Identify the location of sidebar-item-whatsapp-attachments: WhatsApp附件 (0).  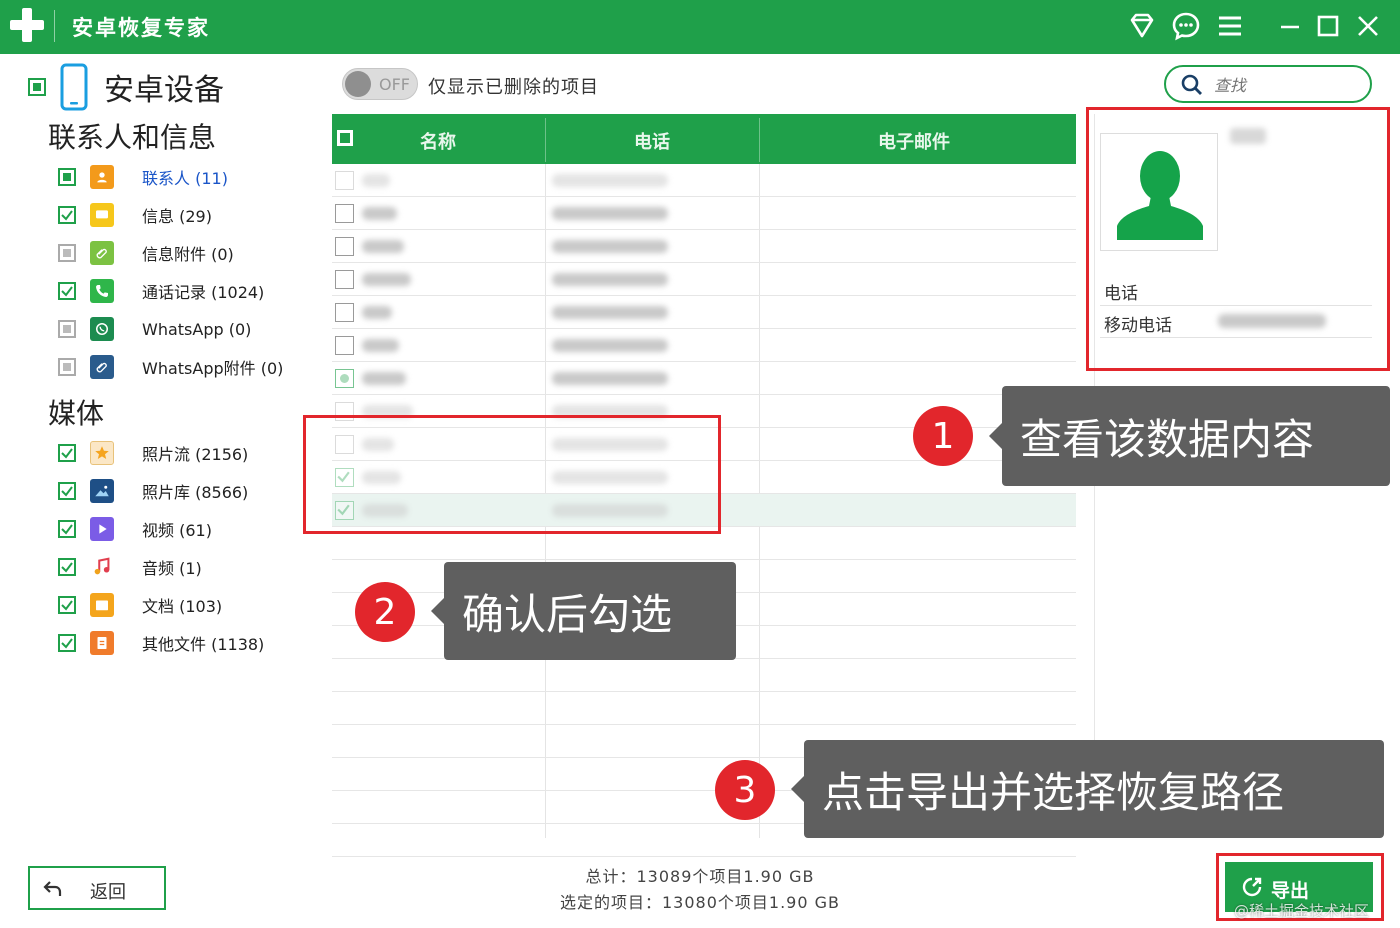
(170, 367).